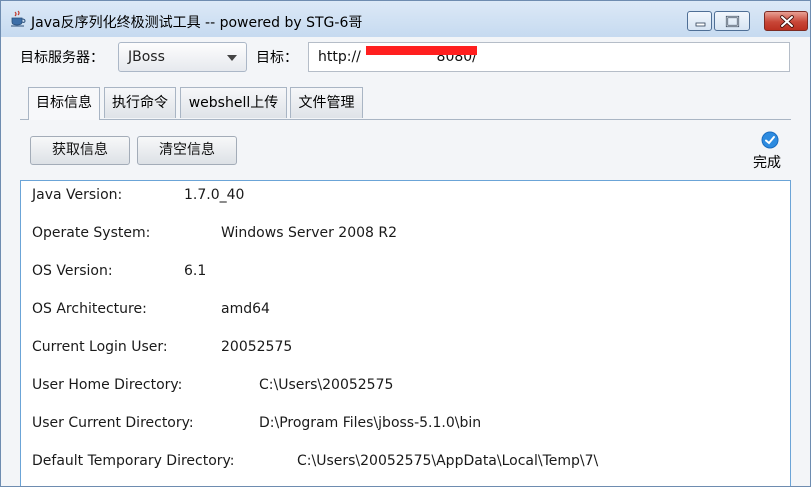 This screenshot has width=811, height=487. I want to click on info-key-os-architecture: OS Architecture:, so click(89, 309).